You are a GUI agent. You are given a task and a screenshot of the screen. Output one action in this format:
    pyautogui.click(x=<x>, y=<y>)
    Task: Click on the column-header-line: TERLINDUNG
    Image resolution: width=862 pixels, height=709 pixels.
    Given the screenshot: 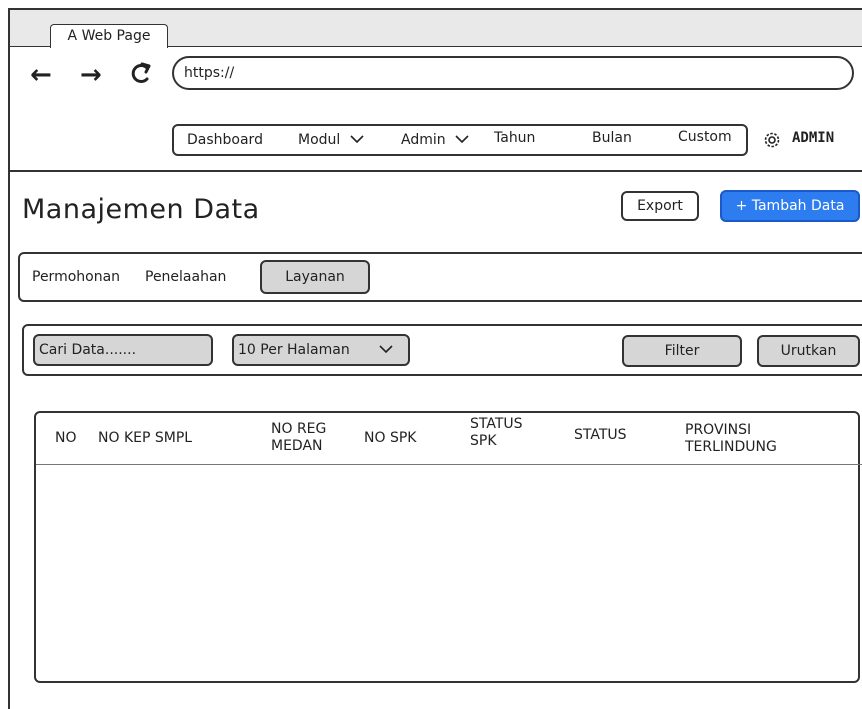 What is the action you would take?
    pyautogui.click(x=731, y=447)
    